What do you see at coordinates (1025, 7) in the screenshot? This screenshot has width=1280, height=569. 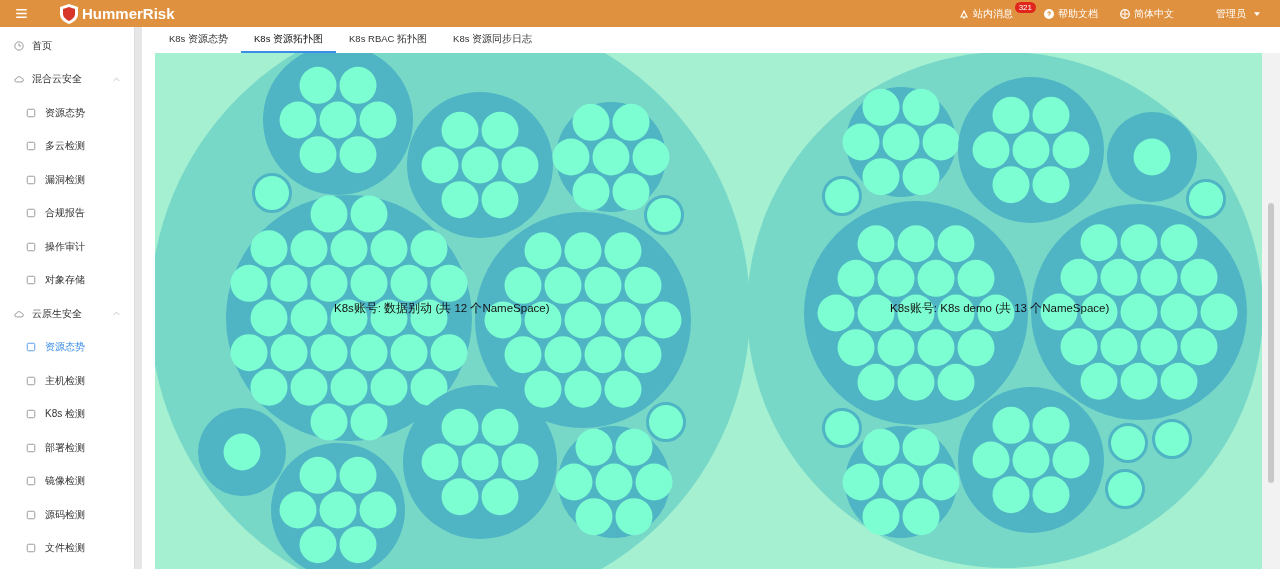 I see `message-count-badge: 321` at bounding box center [1025, 7].